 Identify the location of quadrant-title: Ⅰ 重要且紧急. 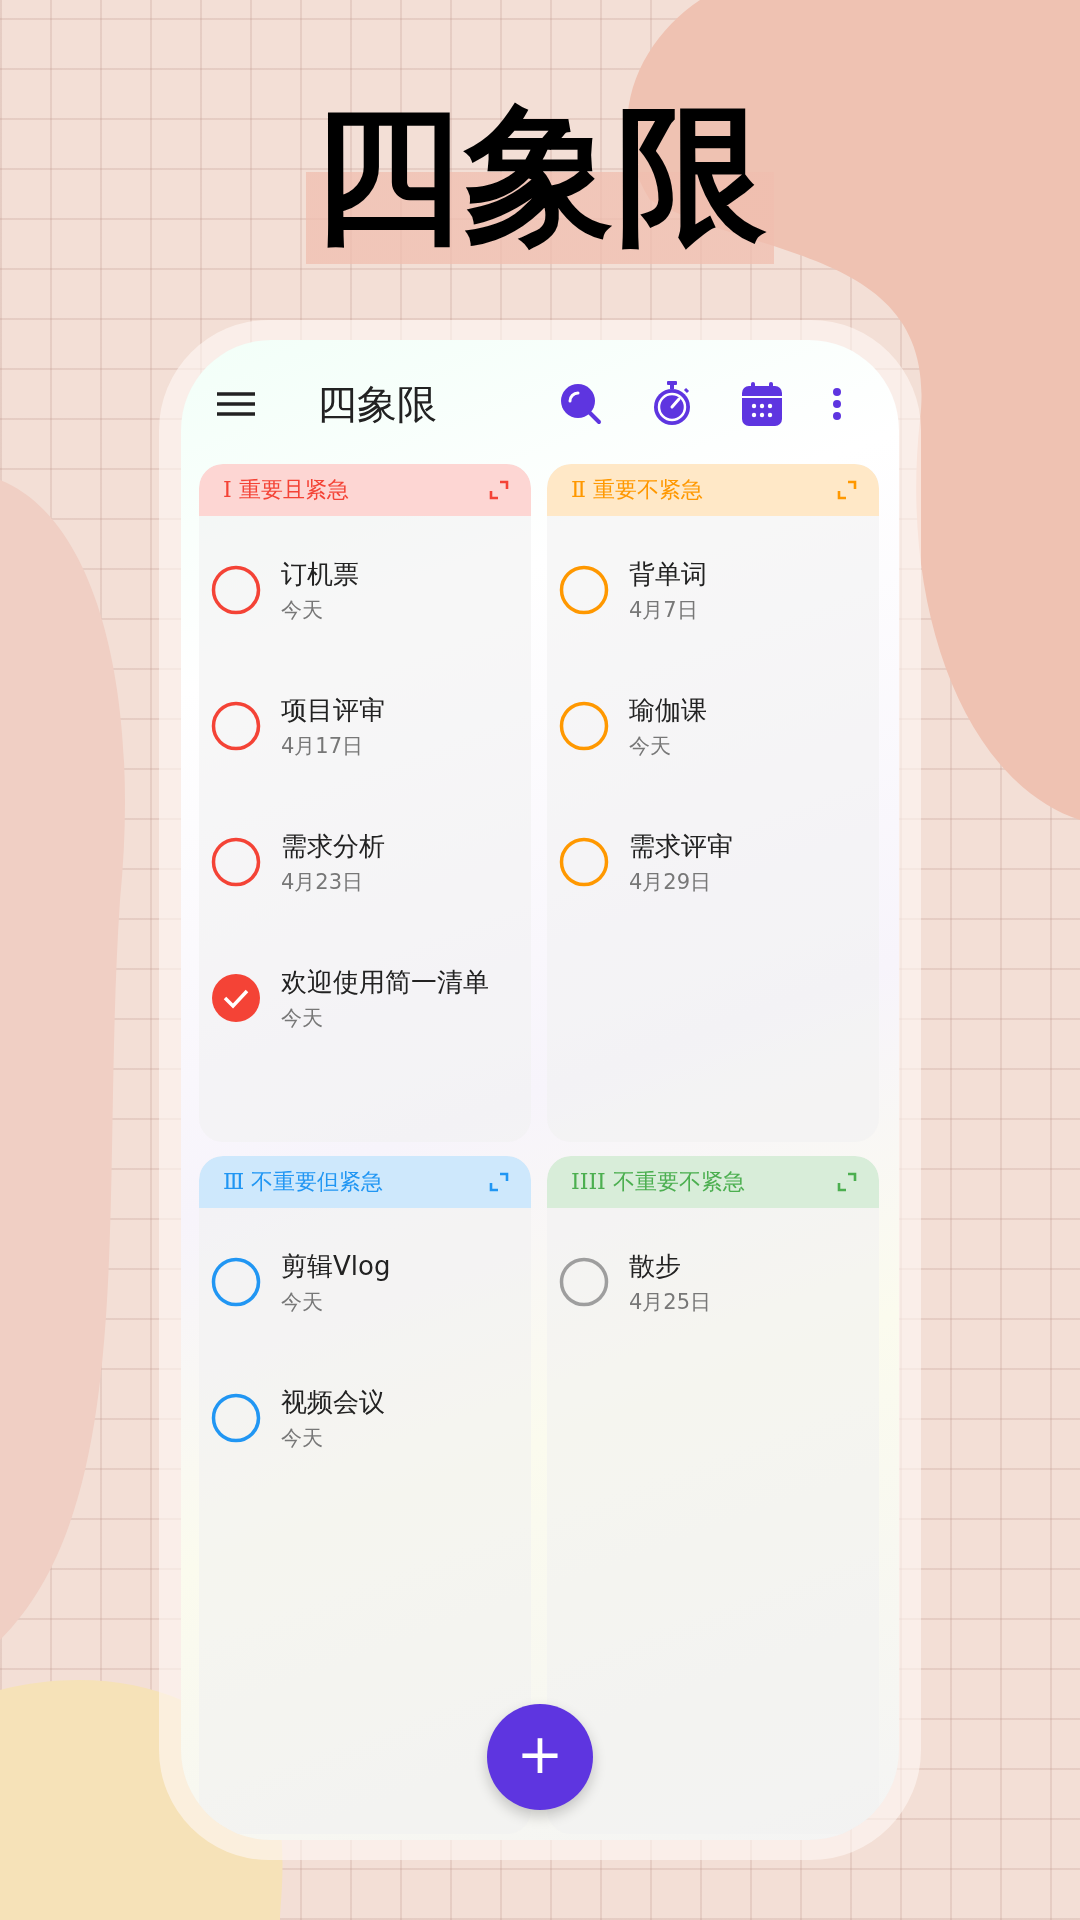
(286, 490).